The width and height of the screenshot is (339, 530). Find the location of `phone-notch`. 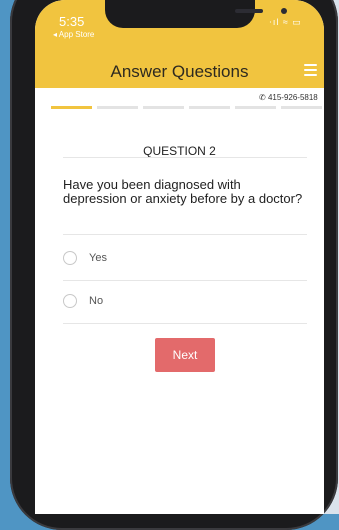

phone-notch is located at coordinates (196, 14).